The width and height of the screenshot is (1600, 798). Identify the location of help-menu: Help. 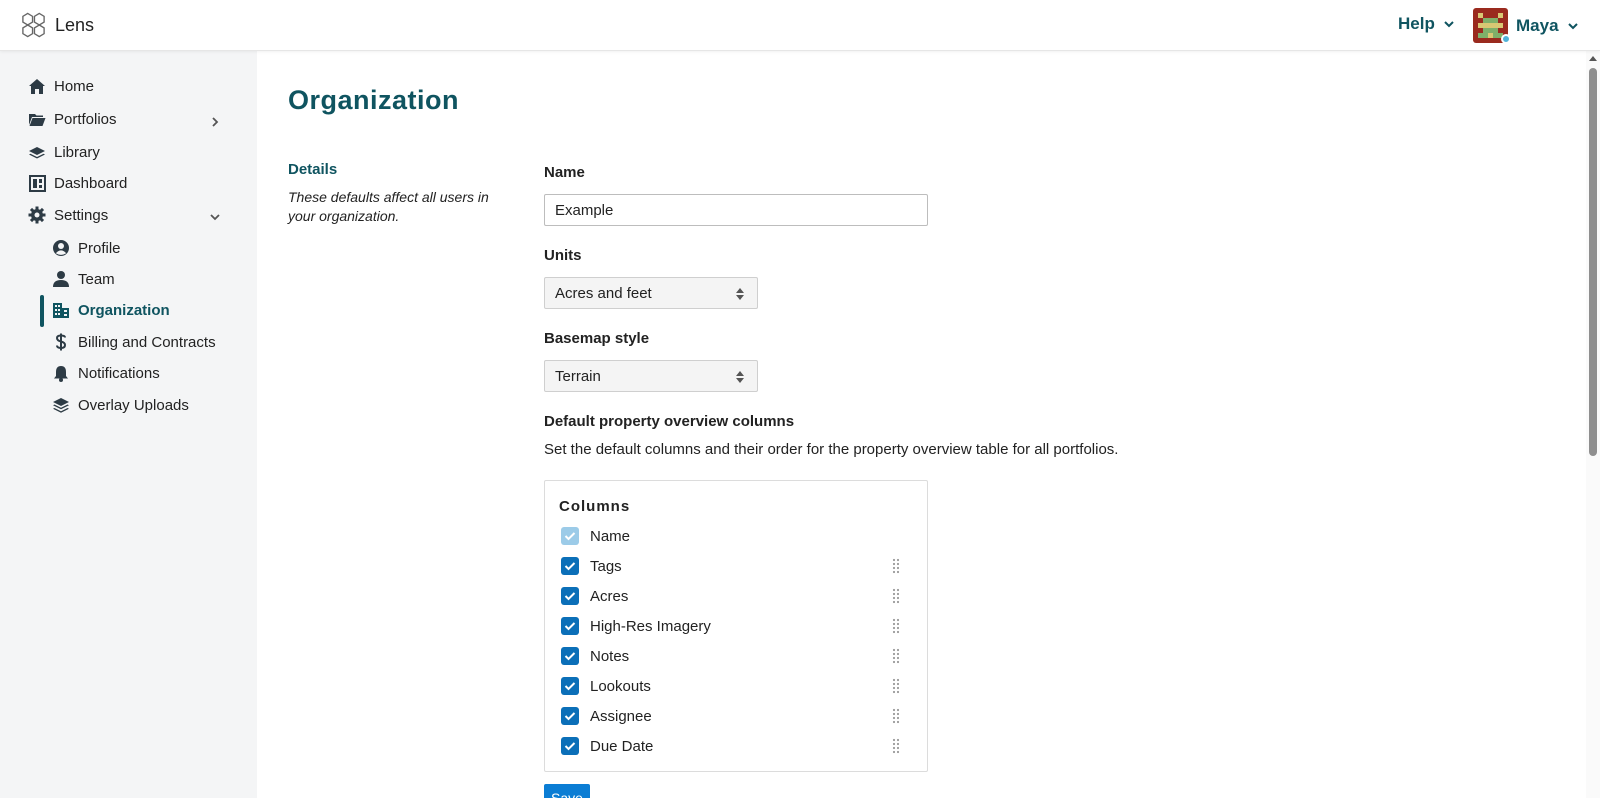
(1426, 24).